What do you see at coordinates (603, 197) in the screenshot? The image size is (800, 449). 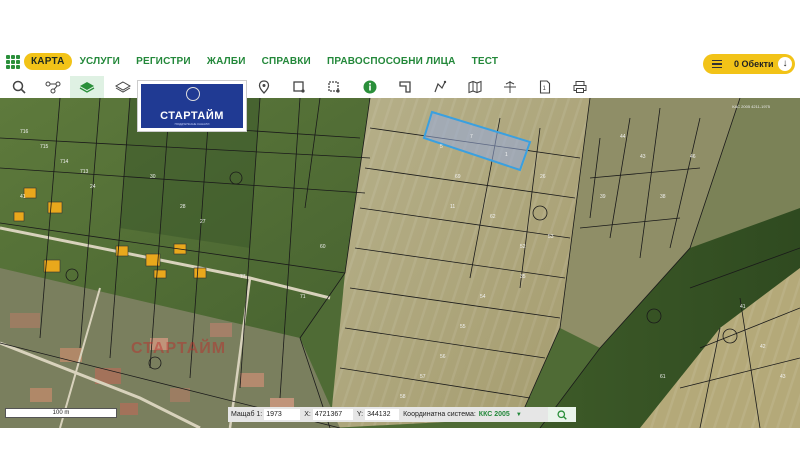 I see `svg-text: 39` at bounding box center [603, 197].